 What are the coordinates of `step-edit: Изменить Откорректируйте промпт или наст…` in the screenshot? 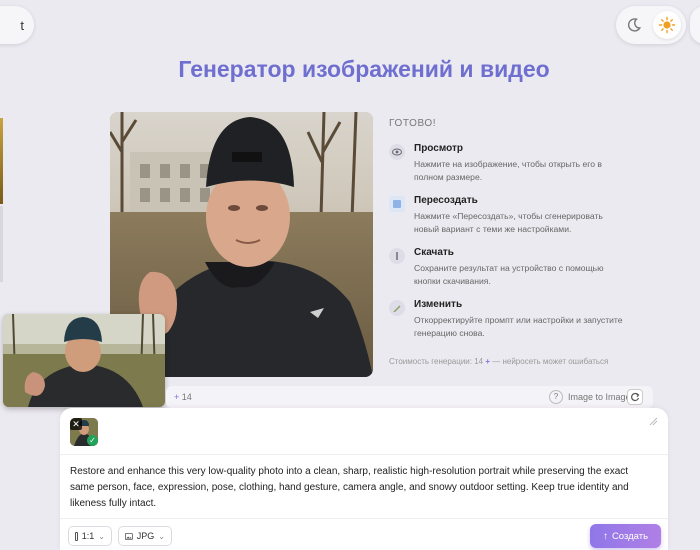 It's located at (509, 319).